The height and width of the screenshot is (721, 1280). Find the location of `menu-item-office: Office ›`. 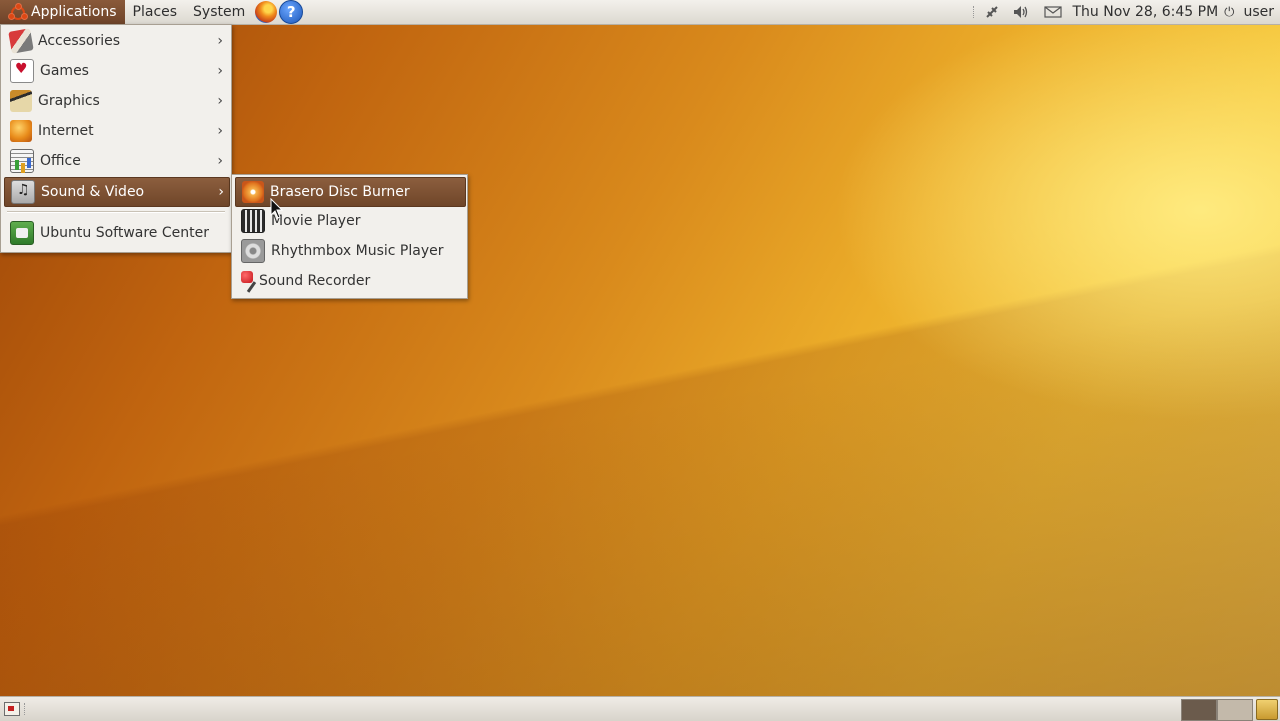

menu-item-office: Office › is located at coordinates (116, 161).